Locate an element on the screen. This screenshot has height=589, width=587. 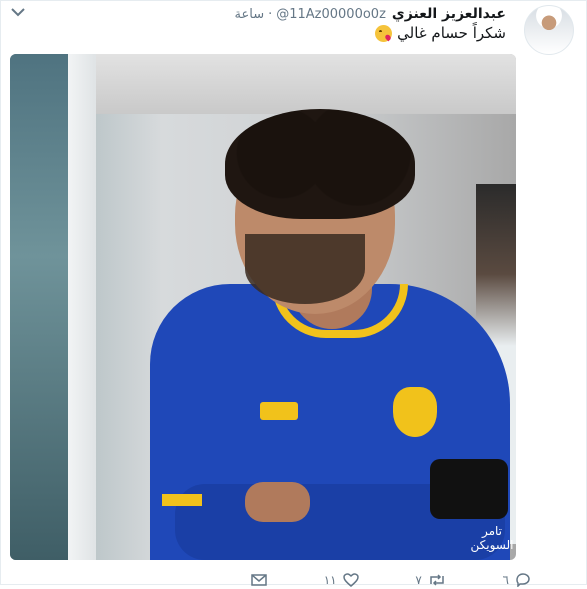
photo-pillar is located at coordinates (82, 307).